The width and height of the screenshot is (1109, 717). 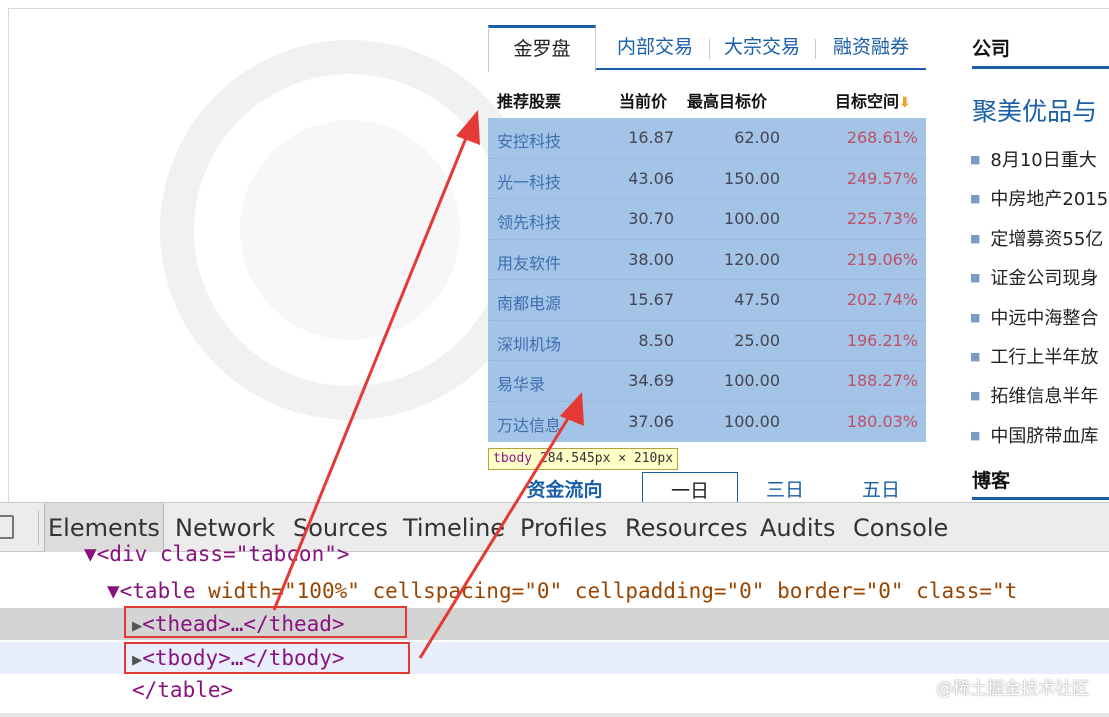 What do you see at coordinates (882, 259) in the screenshot?
I see `target-space: 219.06%` at bounding box center [882, 259].